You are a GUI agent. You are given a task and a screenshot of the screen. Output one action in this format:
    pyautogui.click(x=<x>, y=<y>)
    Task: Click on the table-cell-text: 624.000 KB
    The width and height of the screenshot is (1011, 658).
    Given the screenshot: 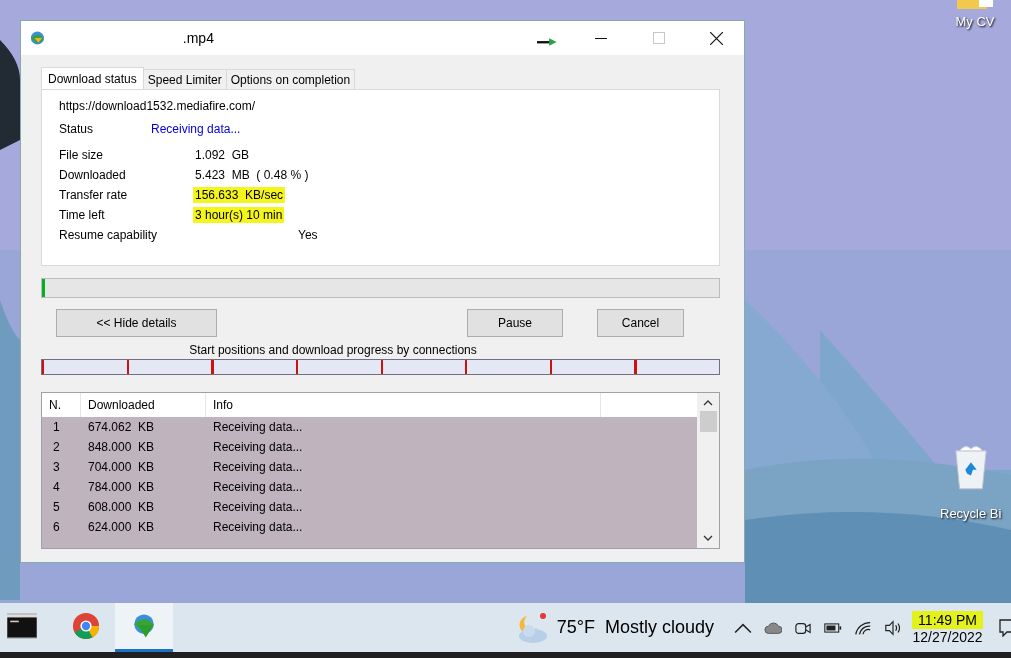 What is the action you would take?
    pyautogui.click(x=121, y=527)
    